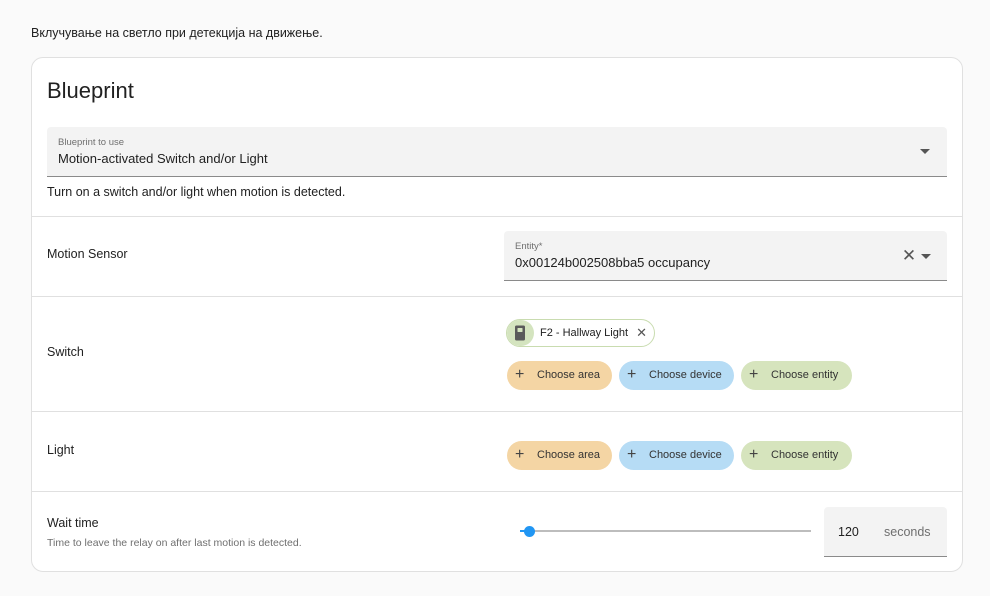 This screenshot has width=990, height=596. Describe the element at coordinates (584, 333) in the screenshot. I see `chip-label: F2 - Hallway Light` at that location.